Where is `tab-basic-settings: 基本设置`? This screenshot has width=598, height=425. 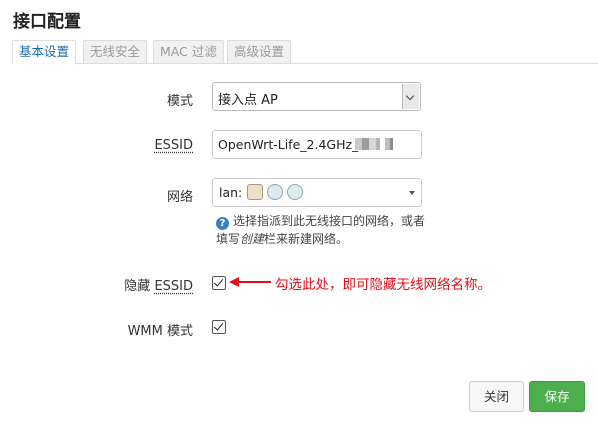
tab-basic-settings: 基本设置 is located at coordinates (44, 52).